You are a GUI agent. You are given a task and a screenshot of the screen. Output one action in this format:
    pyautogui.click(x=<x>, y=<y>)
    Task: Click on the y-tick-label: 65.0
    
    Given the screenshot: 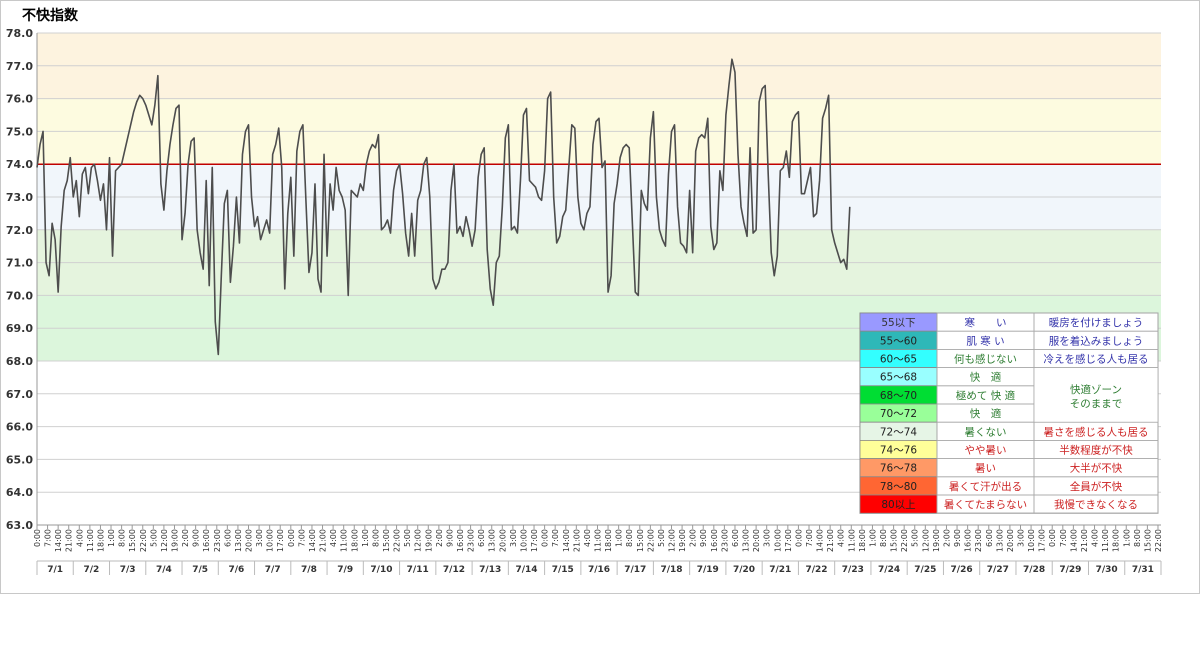 What is the action you would take?
    pyautogui.click(x=19, y=459)
    